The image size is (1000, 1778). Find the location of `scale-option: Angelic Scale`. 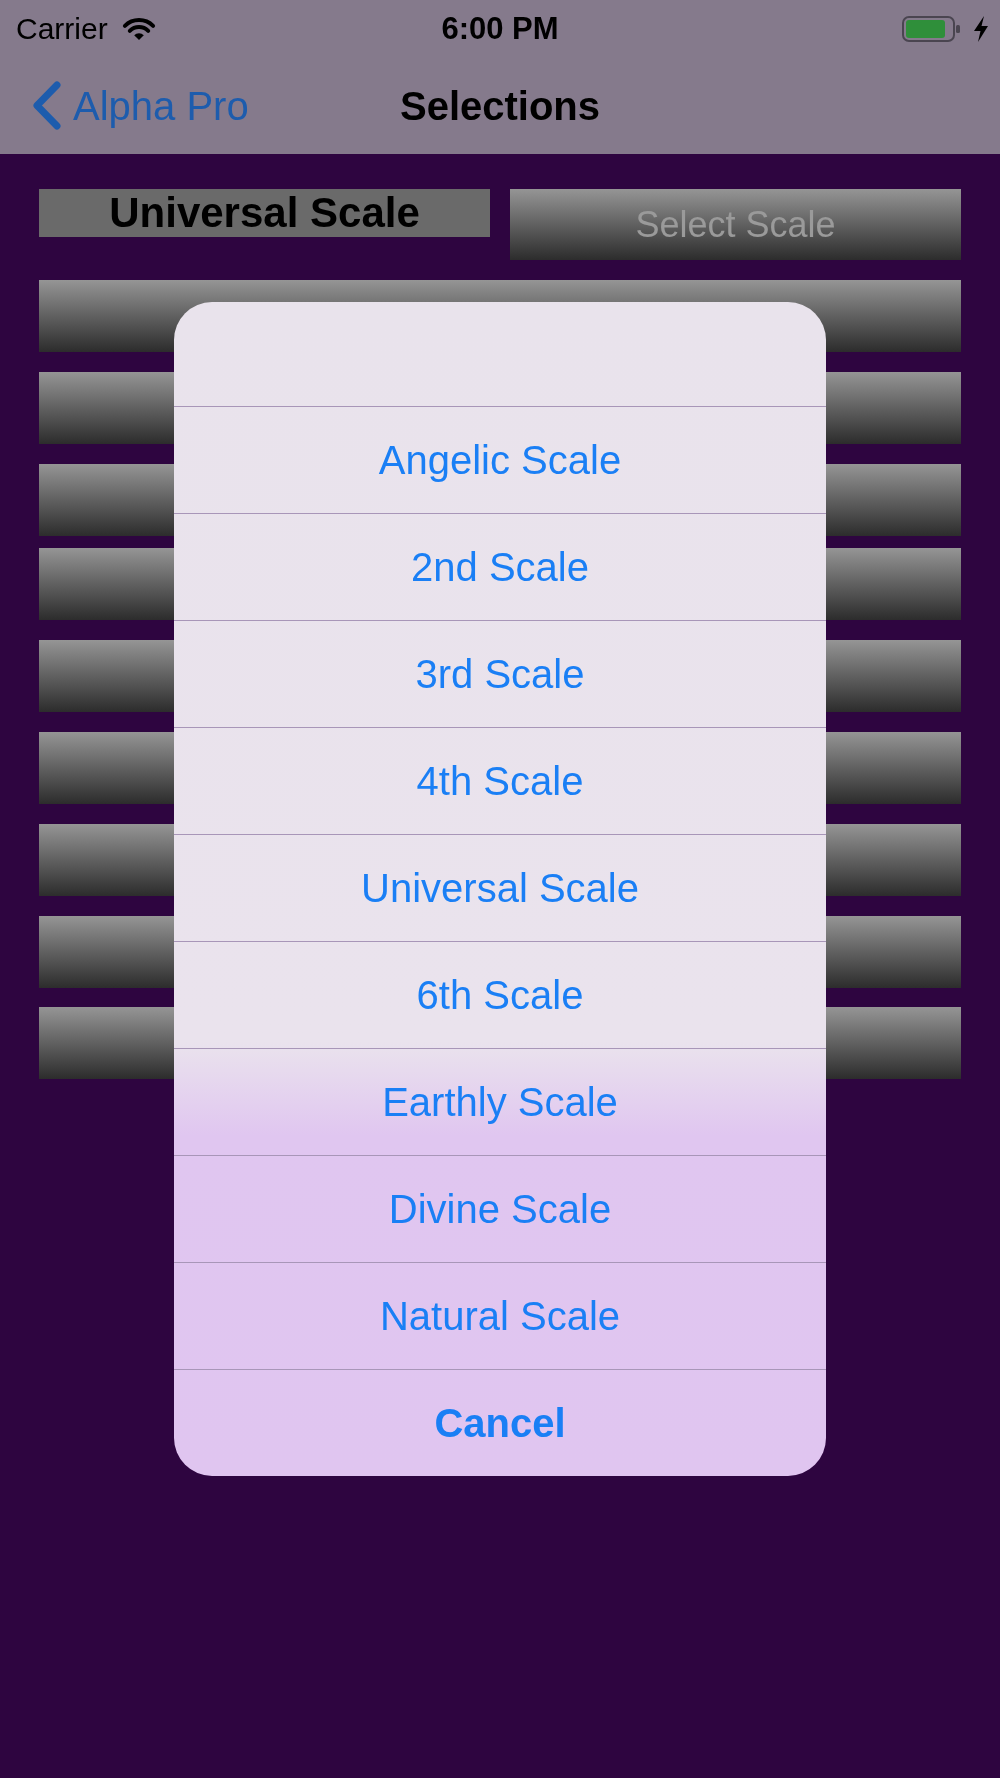

scale-option: Angelic Scale is located at coordinates (500, 459).